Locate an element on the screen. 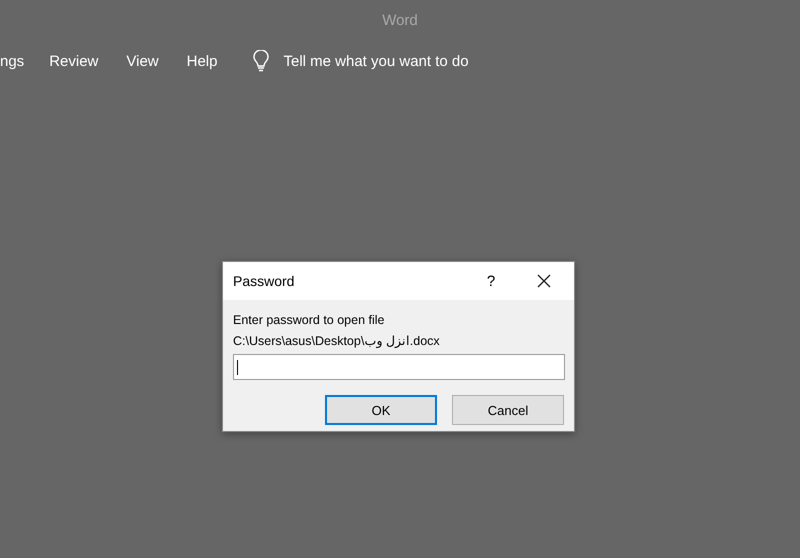 The image size is (800, 558). file-path: C:\Users\asus\Desktop\انزل وب.docx is located at coordinates (337, 341).